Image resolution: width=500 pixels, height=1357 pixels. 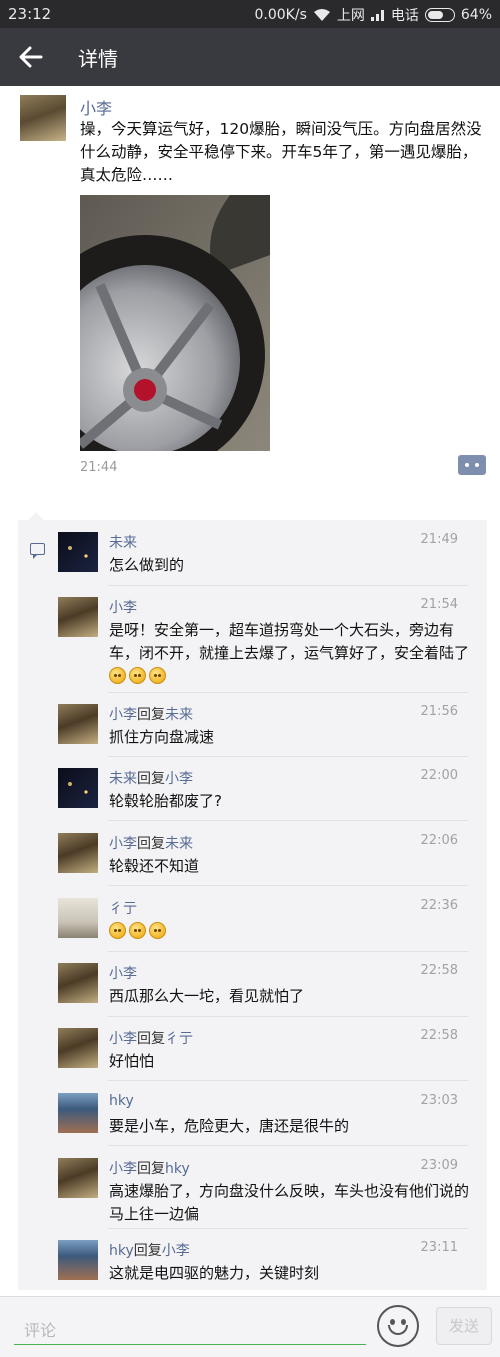 I want to click on comment-text: 要是小车，危险更大，唐还是很牛的, so click(x=291, y=1126).